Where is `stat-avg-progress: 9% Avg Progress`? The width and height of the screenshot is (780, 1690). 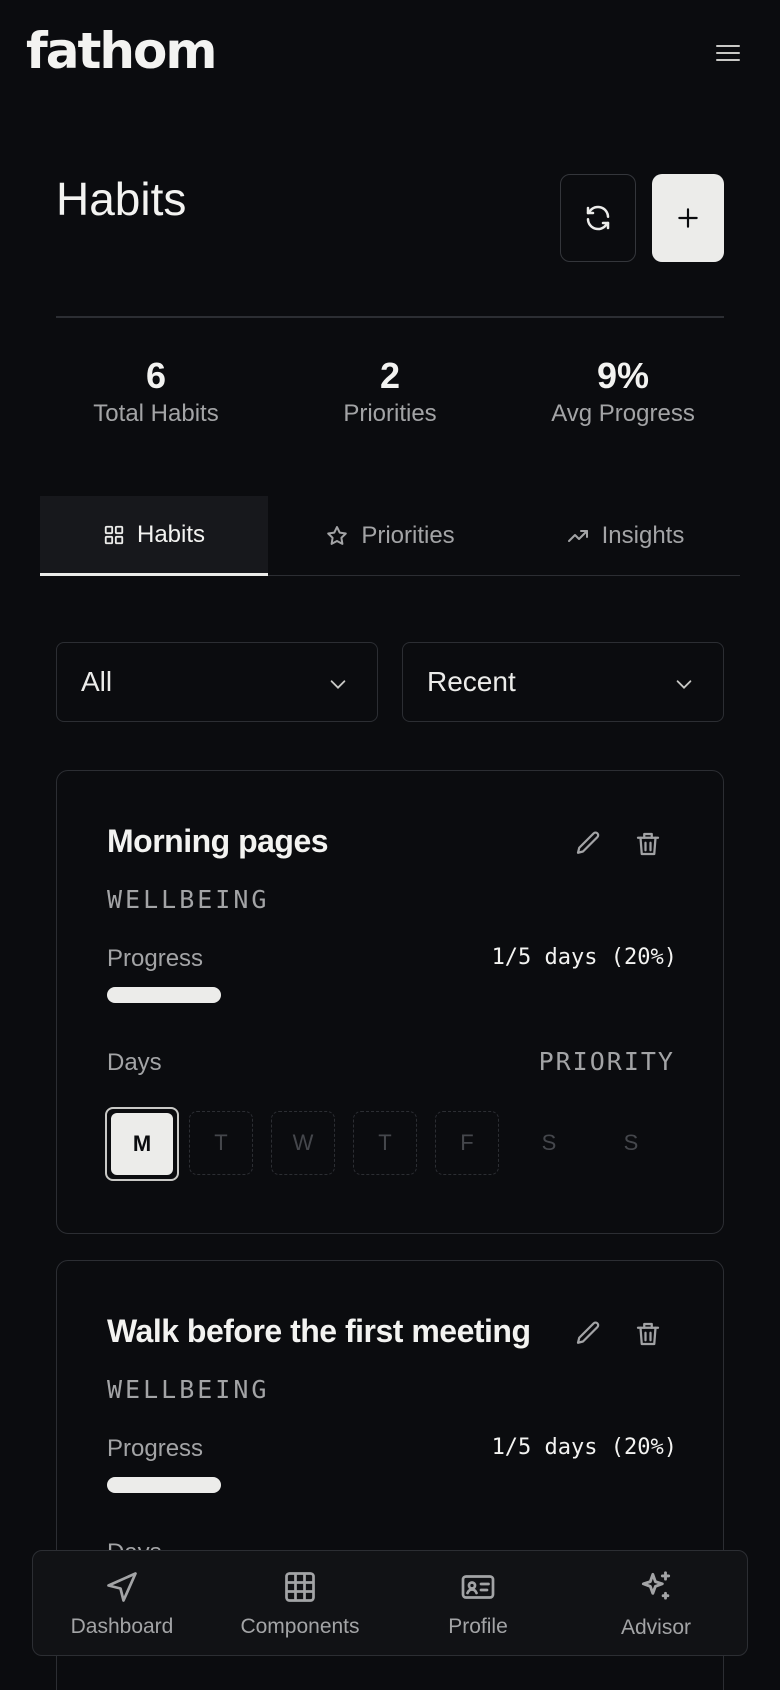
stat-avg-progress: 9% Avg Progress is located at coordinates (623, 392).